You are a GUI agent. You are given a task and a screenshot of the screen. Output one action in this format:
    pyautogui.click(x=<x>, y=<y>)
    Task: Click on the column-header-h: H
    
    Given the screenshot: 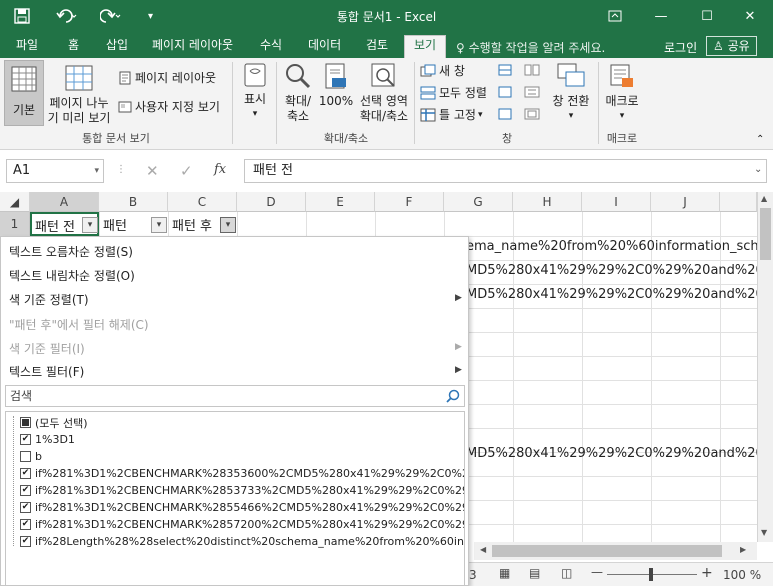 What is the action you would take?
    pyautogui.click(x=547, y=202)
    